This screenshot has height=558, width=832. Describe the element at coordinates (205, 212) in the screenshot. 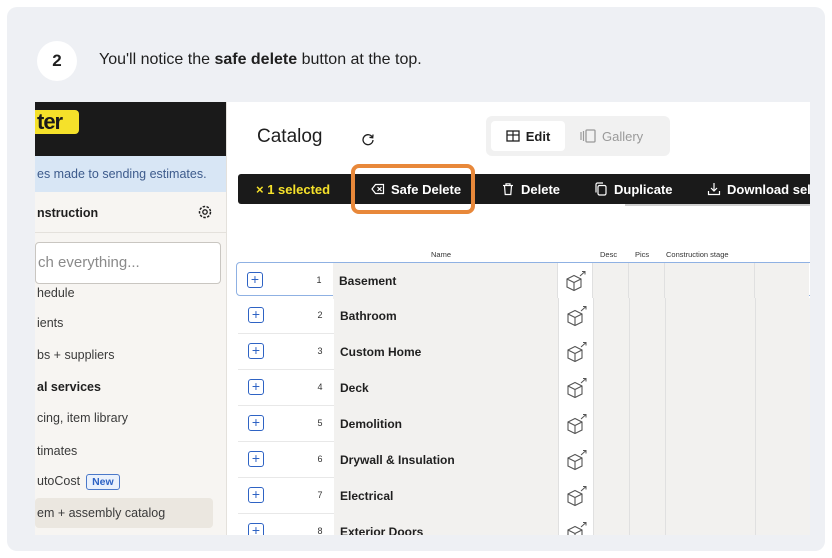

I see `gear-icon` at that location.